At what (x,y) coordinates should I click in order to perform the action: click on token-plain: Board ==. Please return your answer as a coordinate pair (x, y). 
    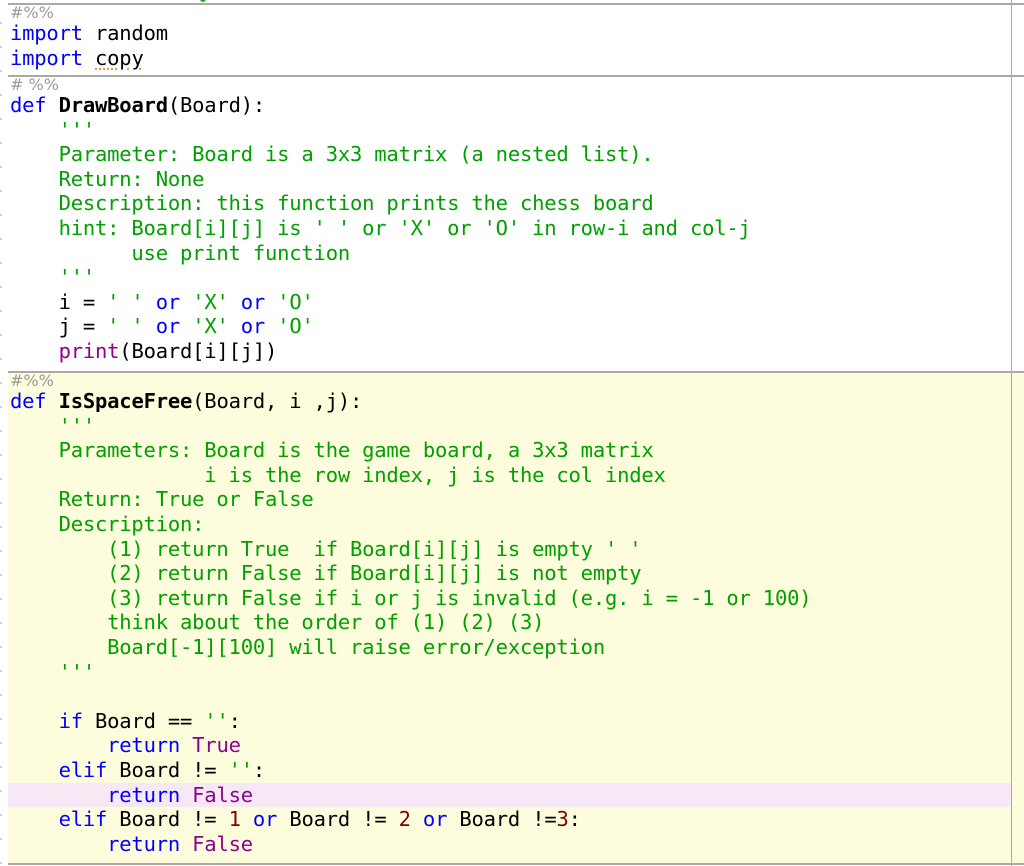
    Looking at the image, I should click on (143, 720).